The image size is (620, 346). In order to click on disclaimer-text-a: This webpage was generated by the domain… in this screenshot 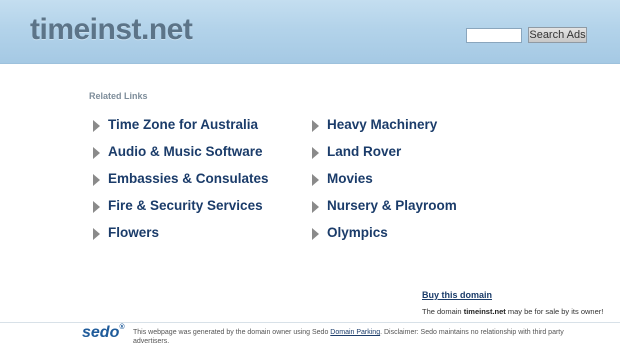, I will do `click(232, 332)`.